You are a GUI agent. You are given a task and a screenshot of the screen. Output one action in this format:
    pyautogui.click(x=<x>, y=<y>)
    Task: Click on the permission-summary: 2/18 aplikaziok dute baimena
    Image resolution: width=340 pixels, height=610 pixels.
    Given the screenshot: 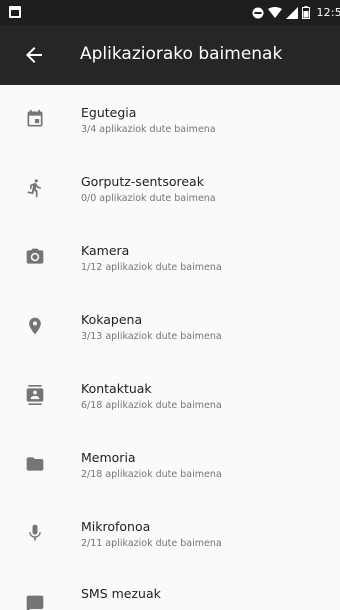 What is the action you would take?
    pyautogui.click(x=151, y=474)
    